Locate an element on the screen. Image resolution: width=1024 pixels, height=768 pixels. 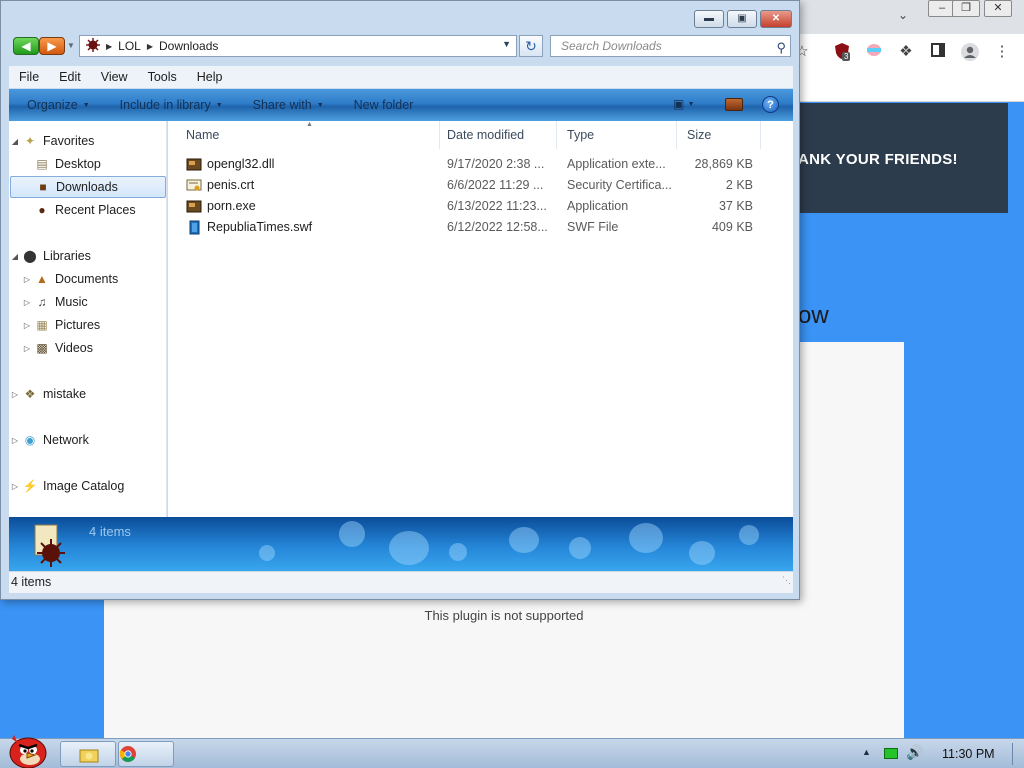
nav-music: ▷ ♫ Music is located at coordinates (88, 302).